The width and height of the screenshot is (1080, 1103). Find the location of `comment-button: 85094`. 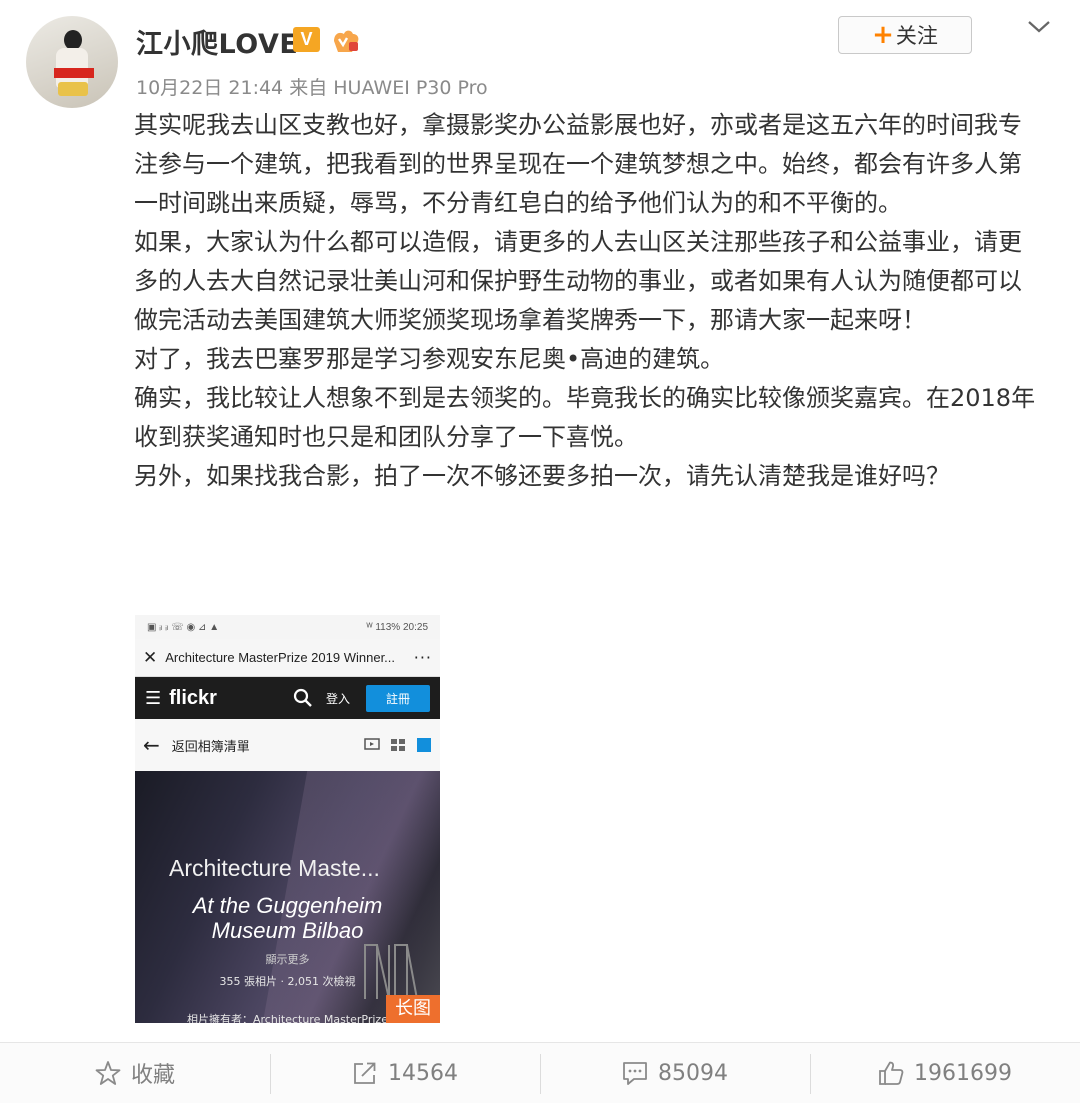

comment-button: 85094 is located at coordinates (675, 1074).